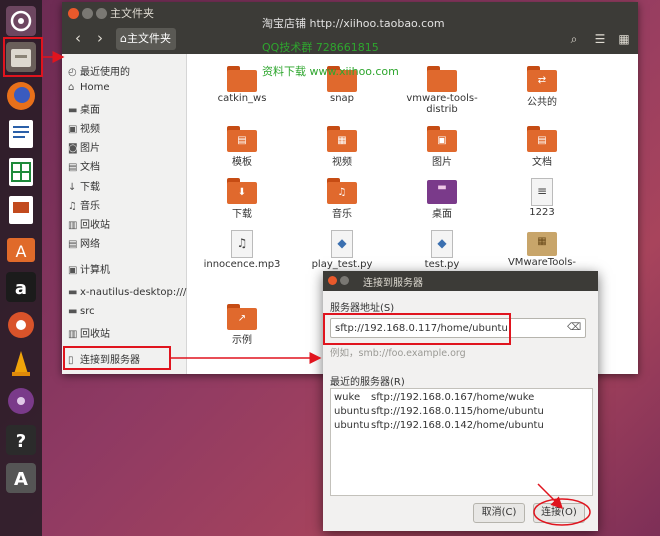 The image size is (660, 536). I want to click on file-item: ⇄ 公共的, so click(542, 87).